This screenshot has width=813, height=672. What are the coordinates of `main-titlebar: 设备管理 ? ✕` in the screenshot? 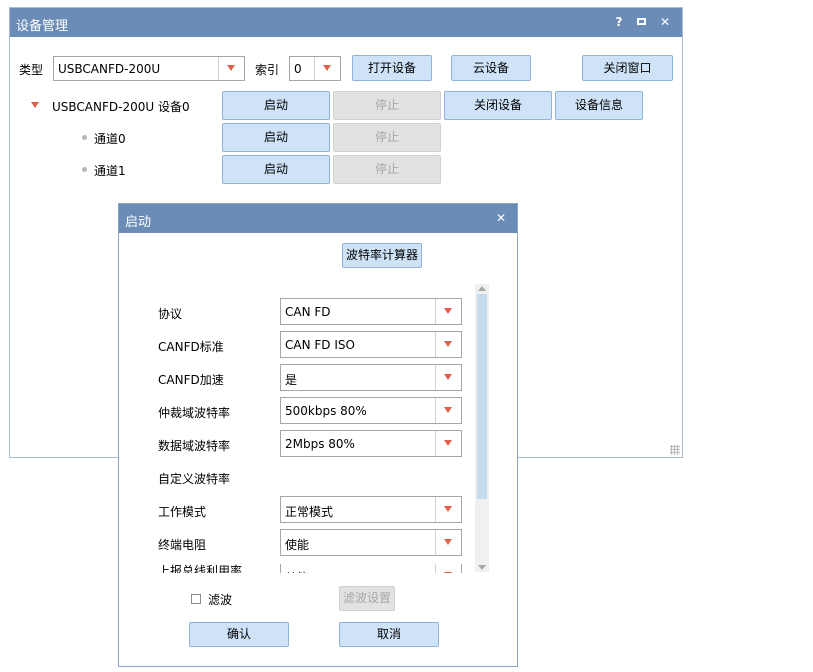 It's located at (346, 22).